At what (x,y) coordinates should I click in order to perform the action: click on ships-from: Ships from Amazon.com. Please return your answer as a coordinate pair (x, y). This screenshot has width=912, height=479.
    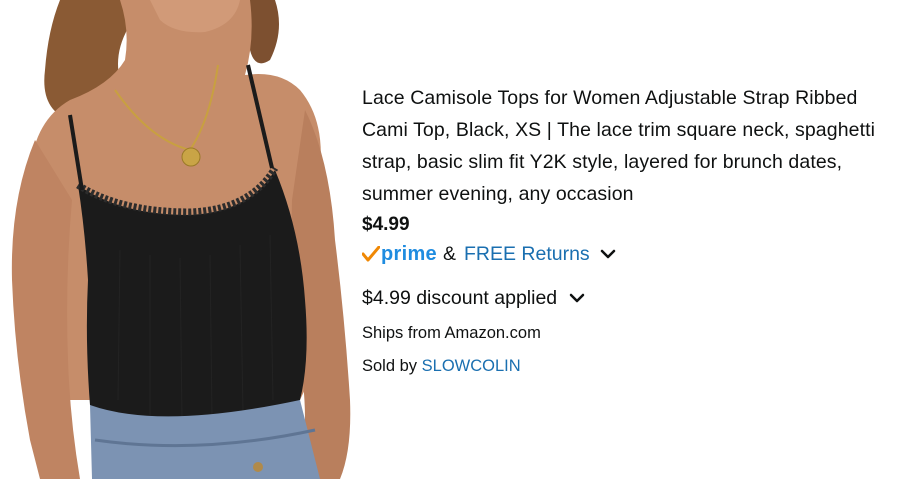
    Looking at the image, I should click on (451, 333).